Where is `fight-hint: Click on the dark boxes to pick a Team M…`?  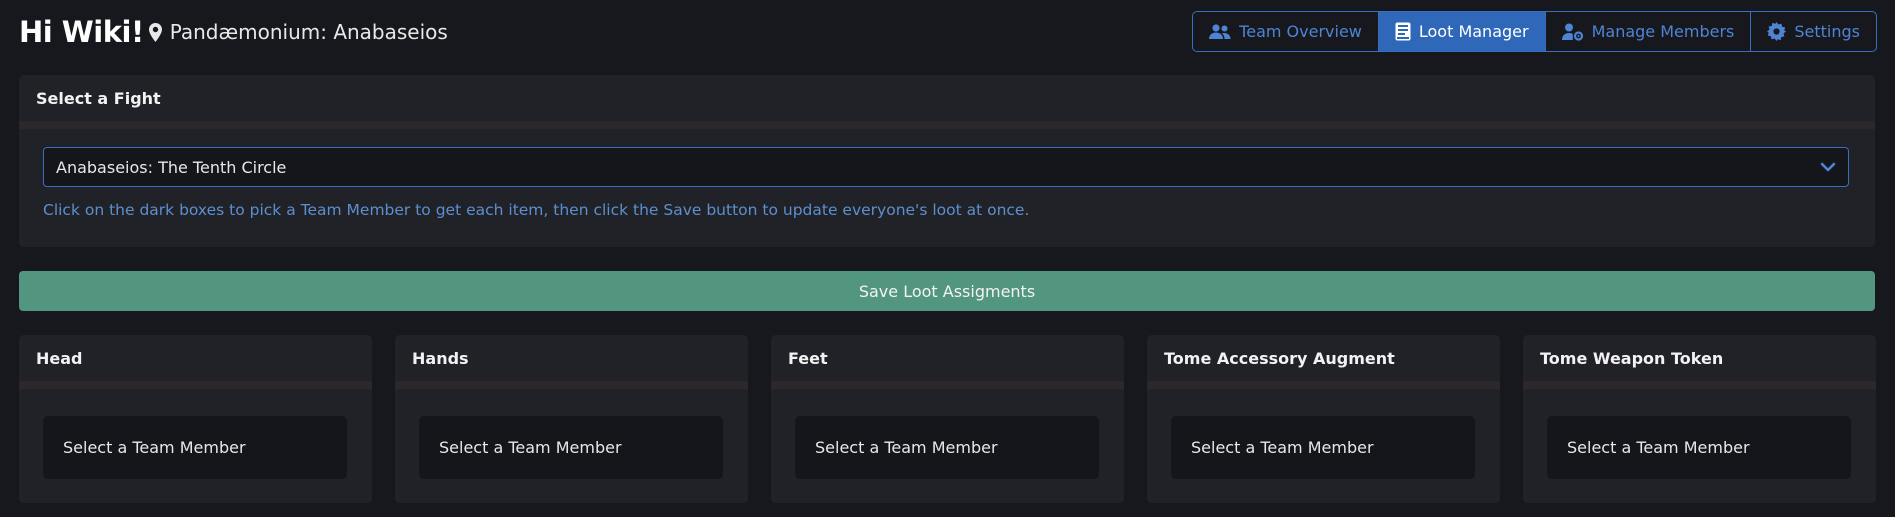 fight-hint: Click on the dark boxes to pick a Team M… is located at coordinates (536, 210).